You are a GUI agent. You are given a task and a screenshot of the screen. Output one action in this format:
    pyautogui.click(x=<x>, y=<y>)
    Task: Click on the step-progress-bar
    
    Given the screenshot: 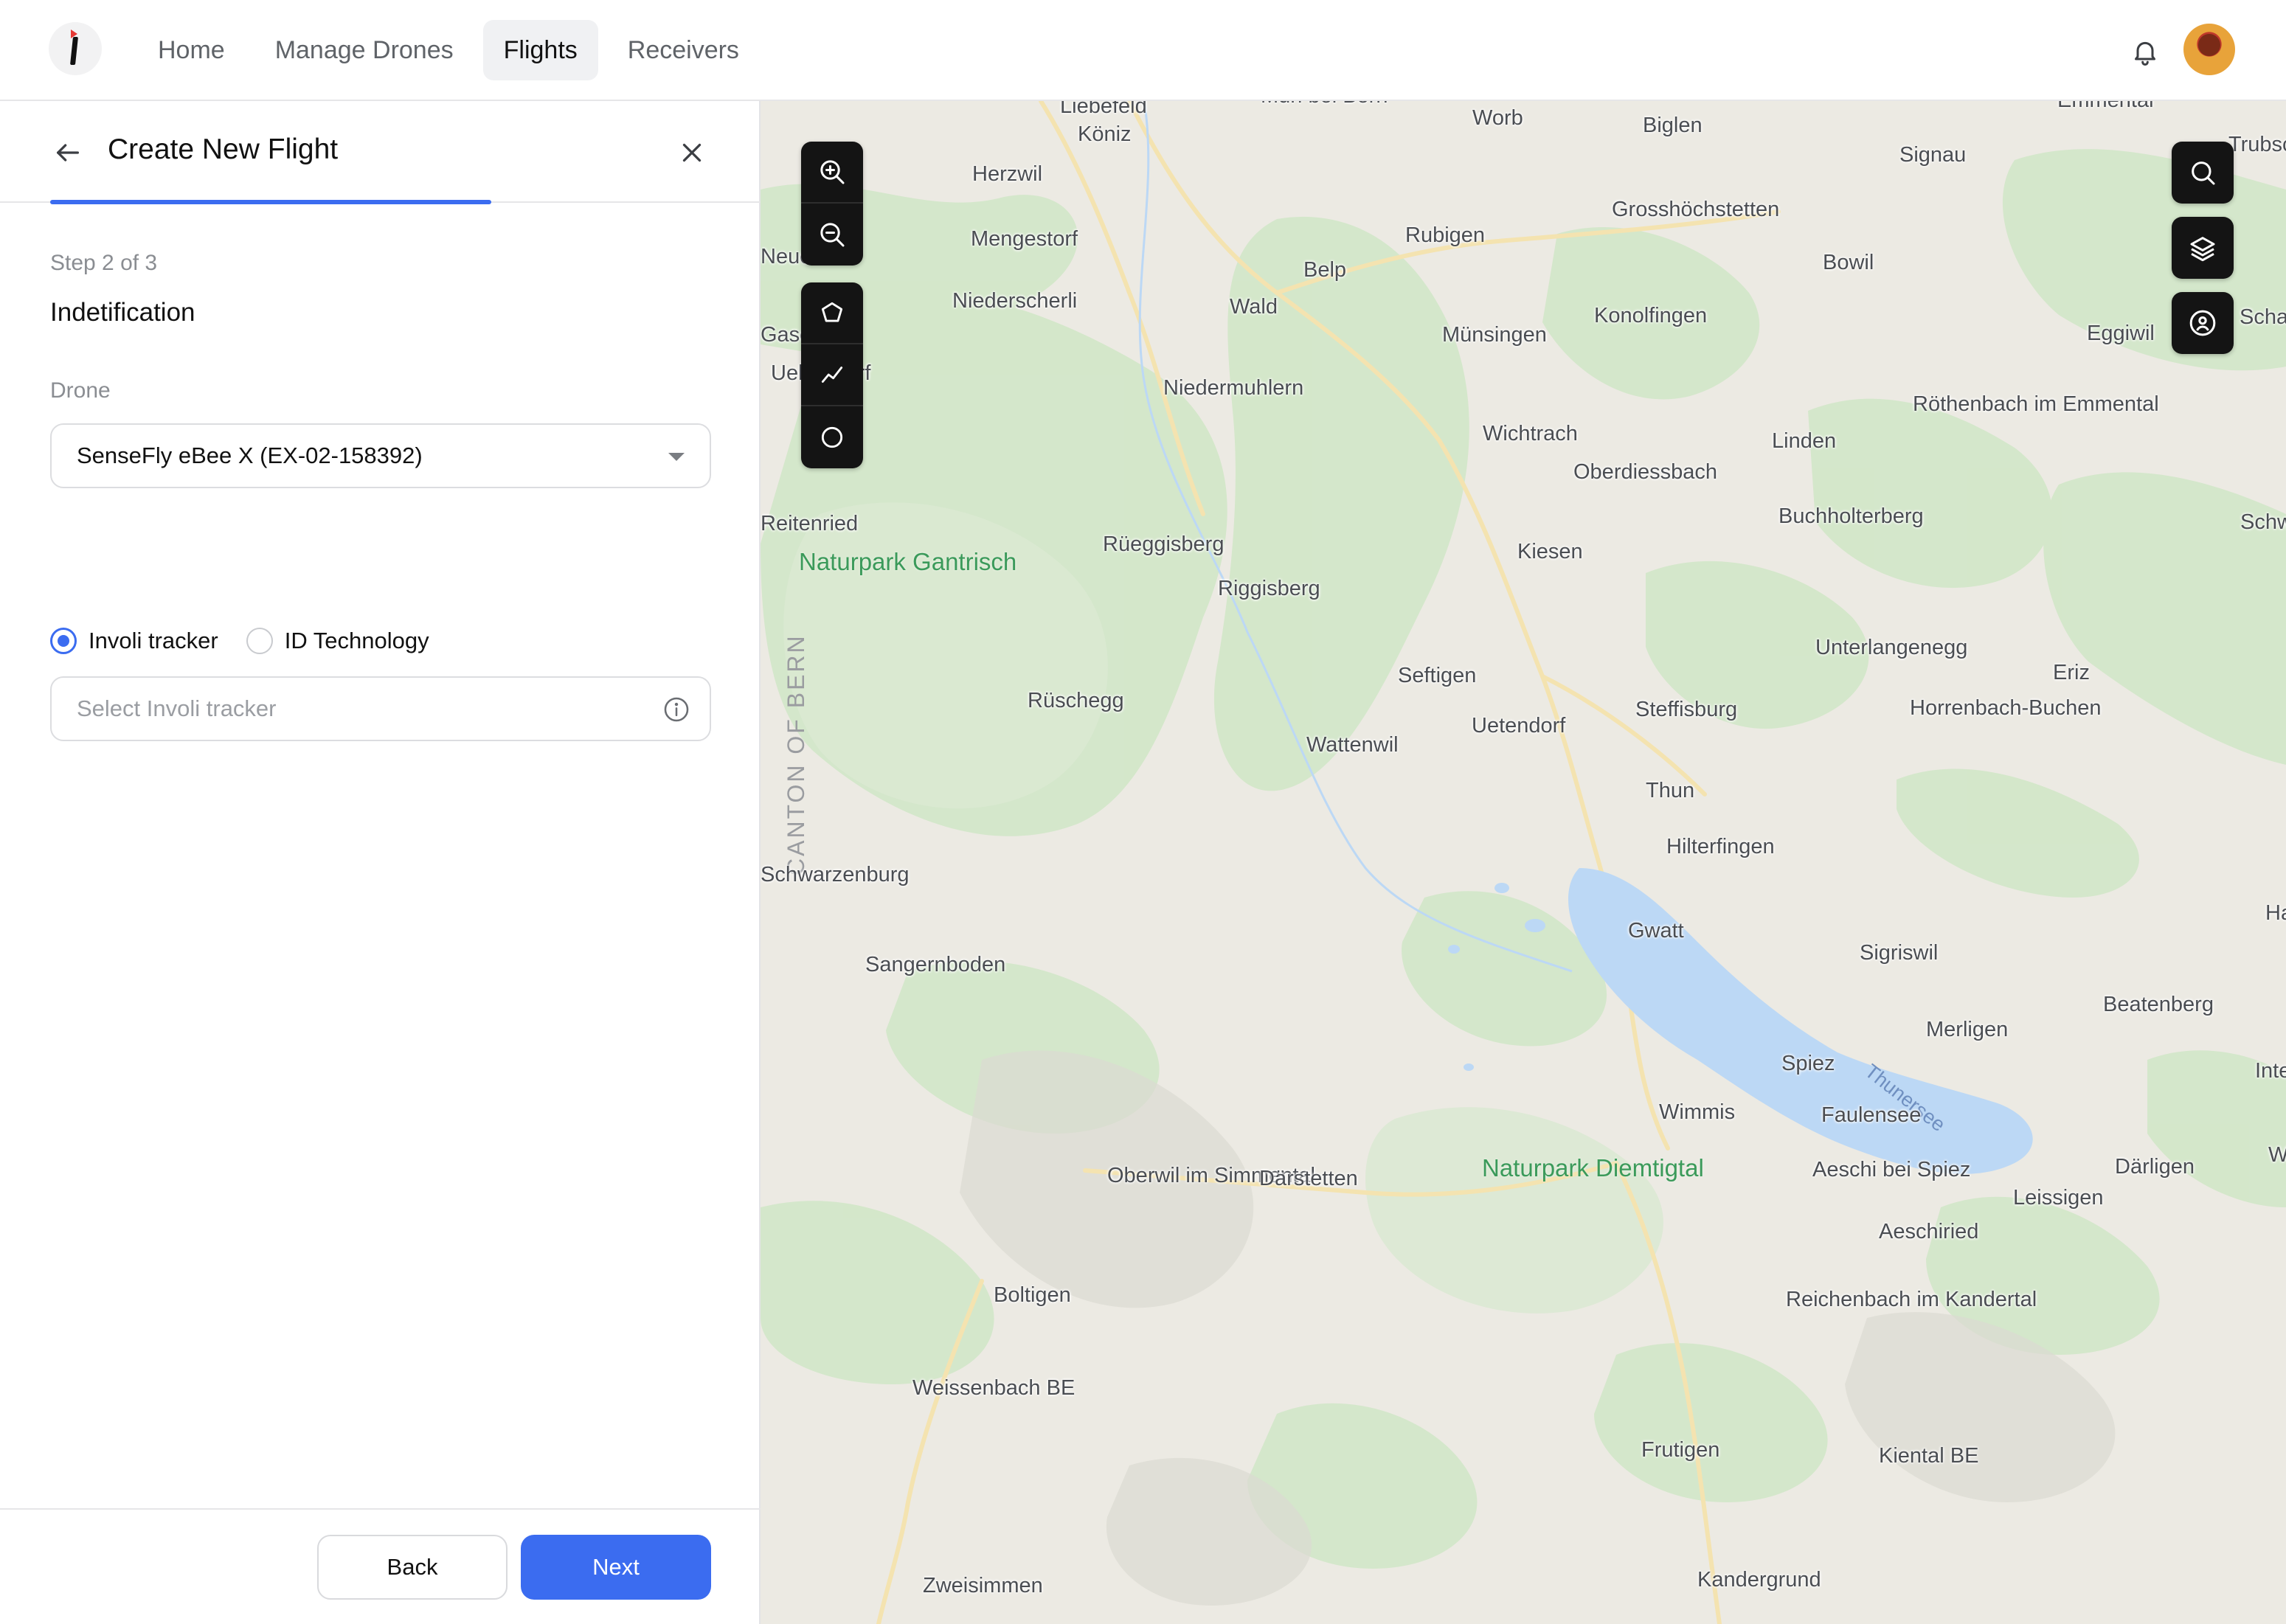 What is the action you would take?
    pyautogui.click(x=270, y=202)
    